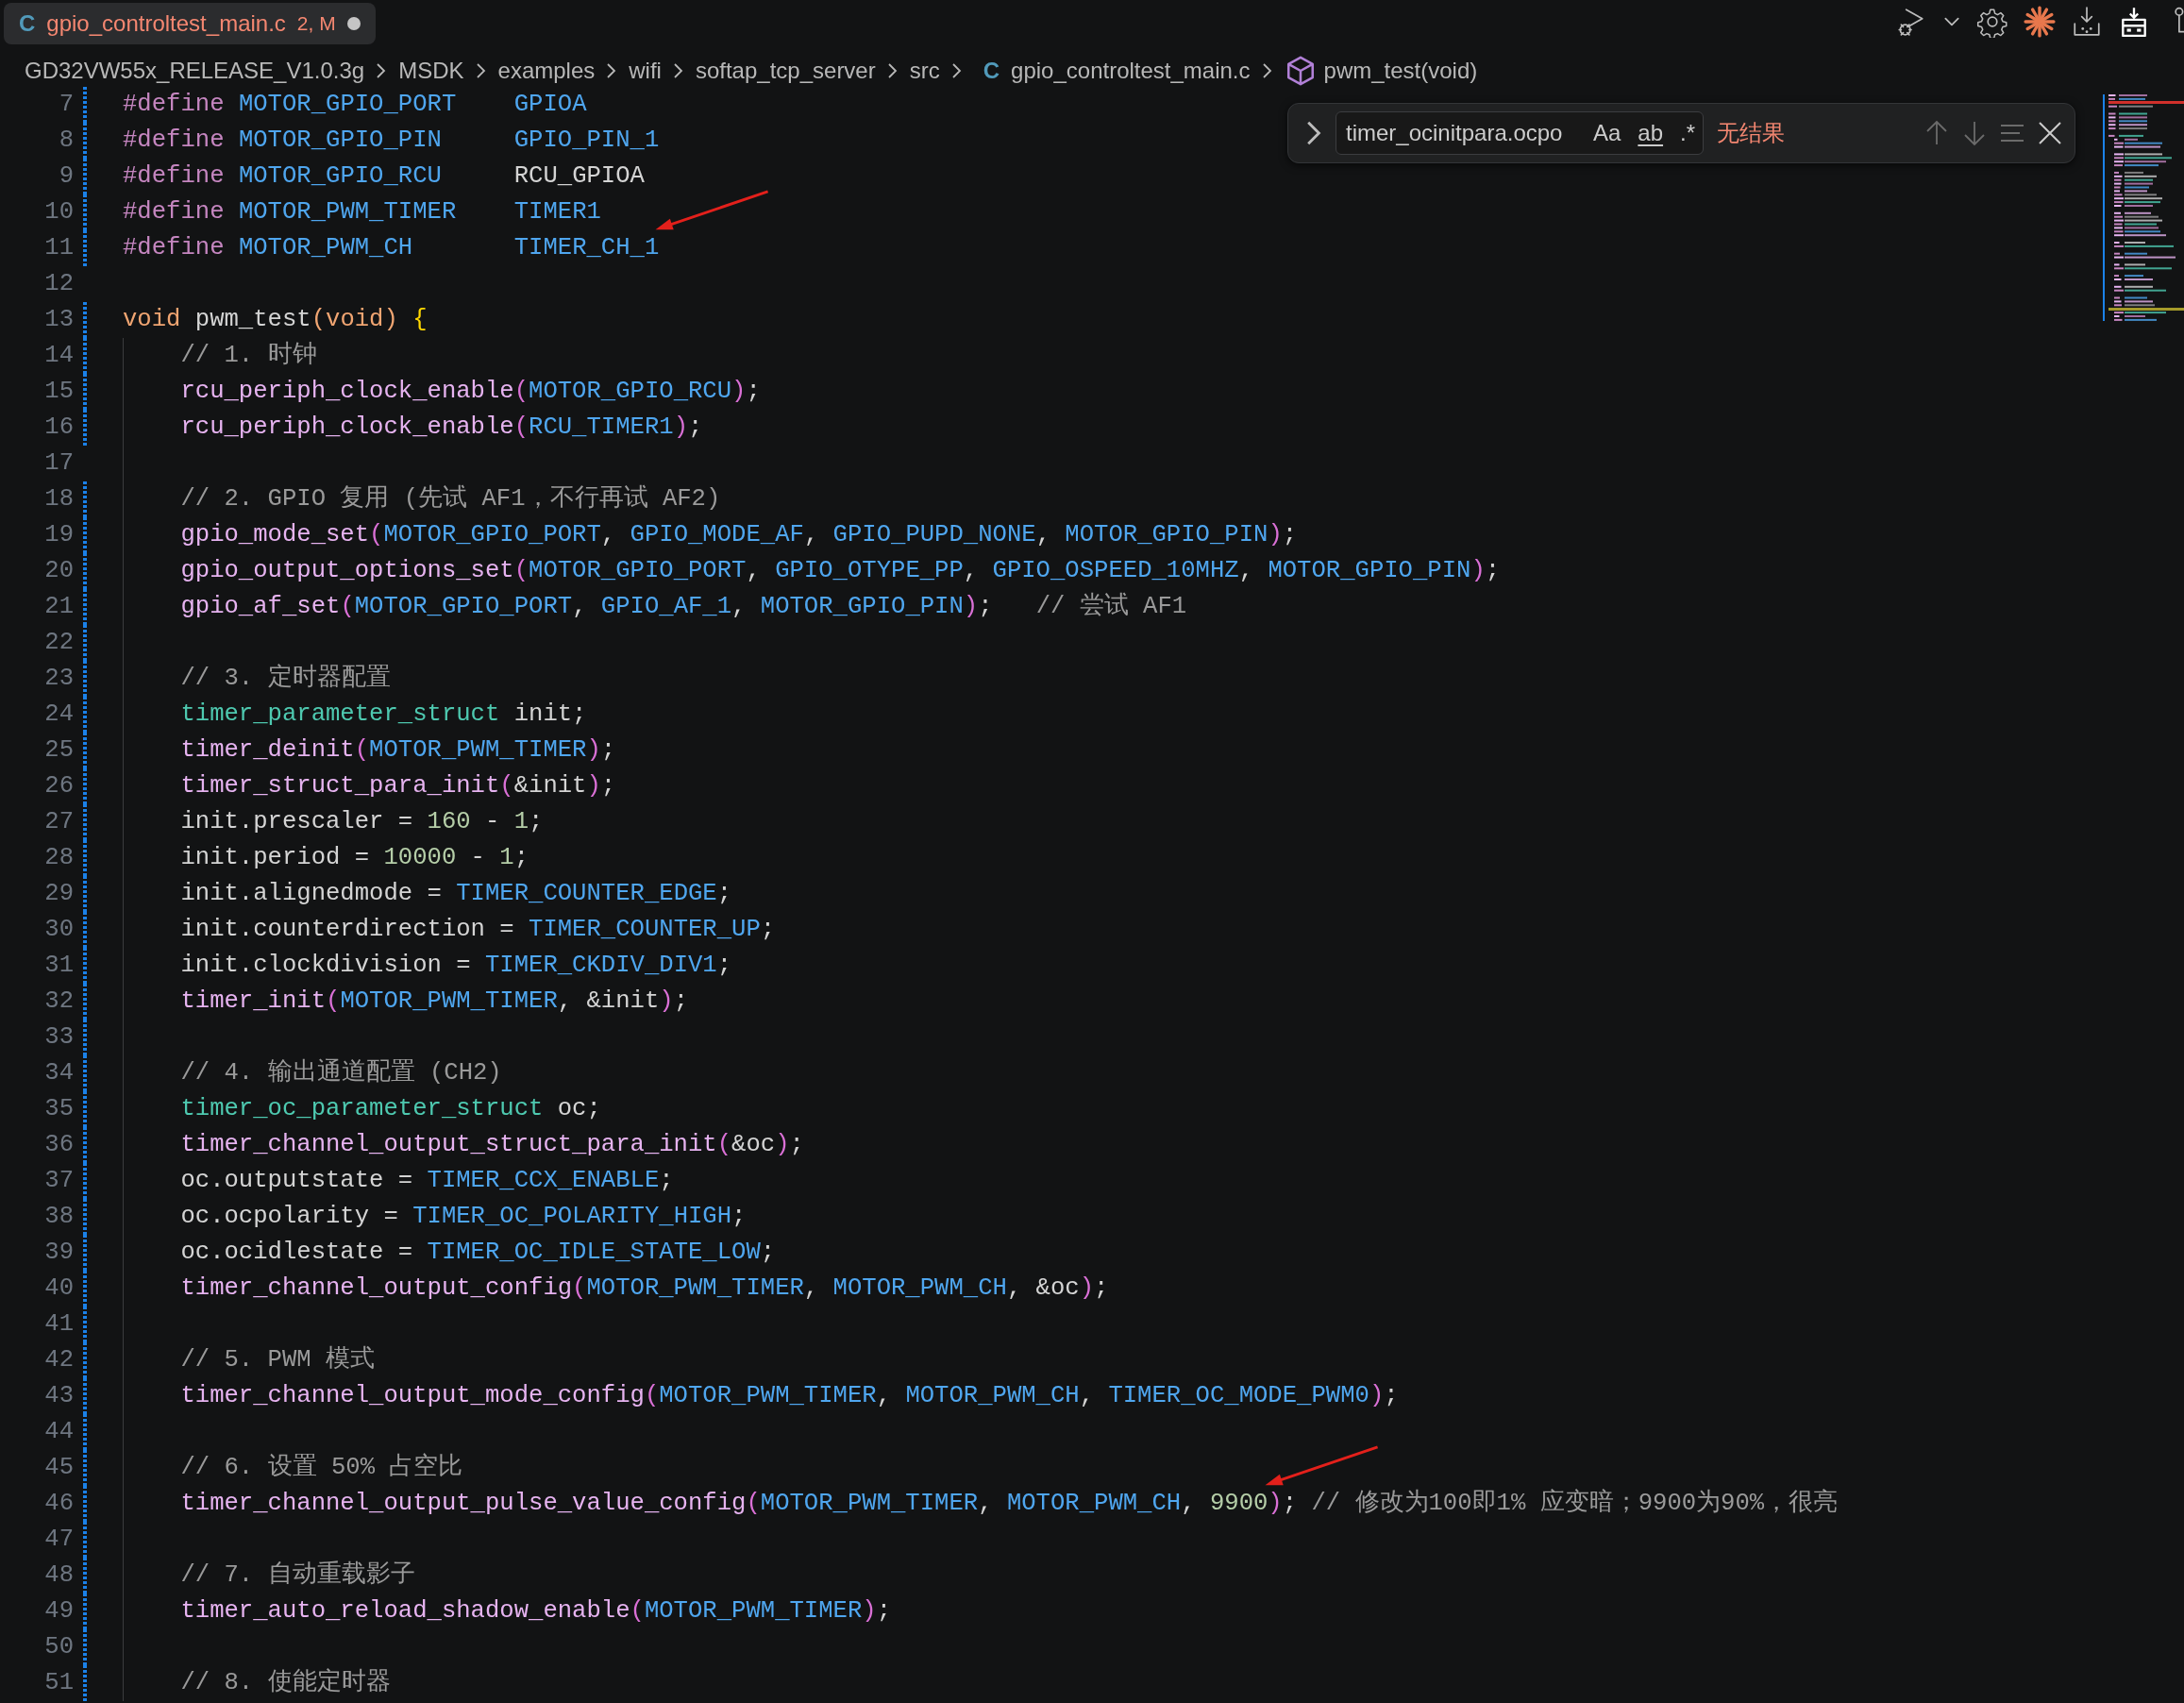  I want to click on breadcrumb-item: GD32VW55x_RELEASE_V1.0.3g, so click(195, 71).